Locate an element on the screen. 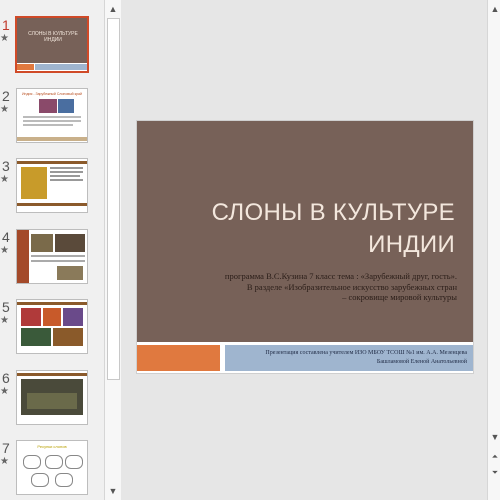 The height and width of the screenshot is (500, 500). orange-accent-bar is located at coordinates (178, 358).